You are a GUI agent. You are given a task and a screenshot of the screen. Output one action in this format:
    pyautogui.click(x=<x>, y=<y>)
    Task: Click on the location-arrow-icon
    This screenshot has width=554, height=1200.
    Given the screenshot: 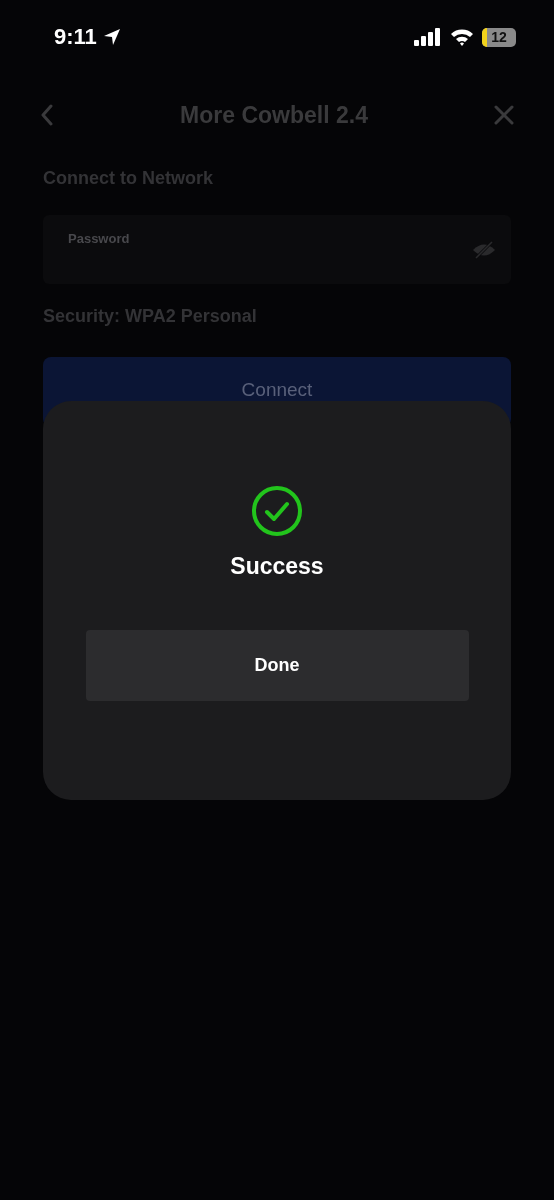 What is the action you would take?
    pyautogui.click(x=111, y=37)
    